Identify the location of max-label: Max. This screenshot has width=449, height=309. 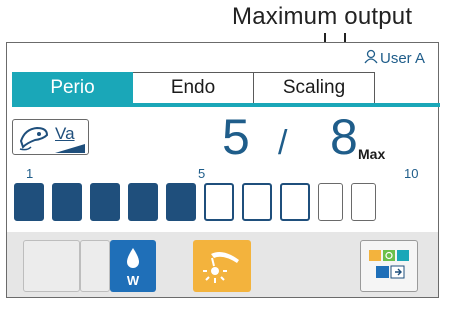
(372, 154).